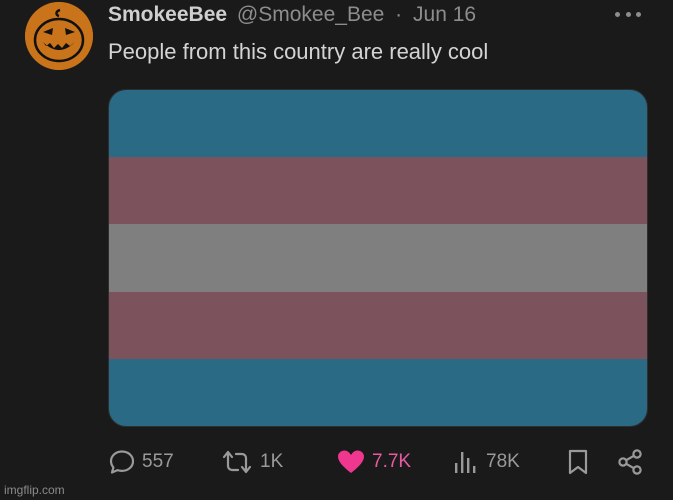  What do you see at coordinates (141, 462) in the screenshot?
I see `reply-button: 557` at bounding box center [141, 462].